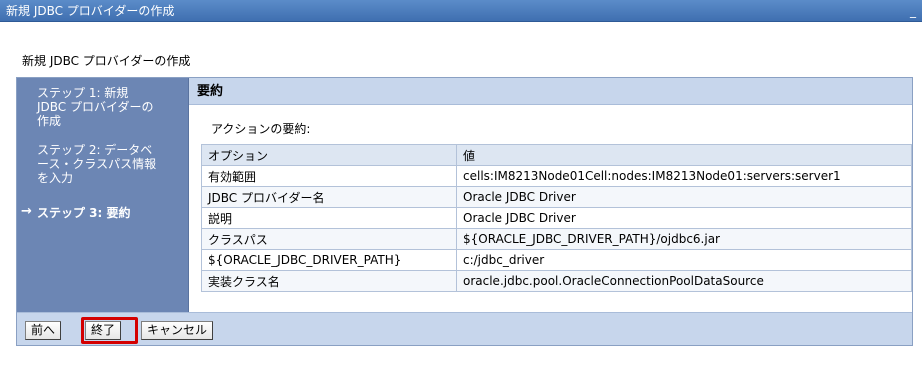 The image size is (922, 370). I want to click on table-row: JDBC プロバイダー名 Oracle JDBC Driver, so click(556, 197).